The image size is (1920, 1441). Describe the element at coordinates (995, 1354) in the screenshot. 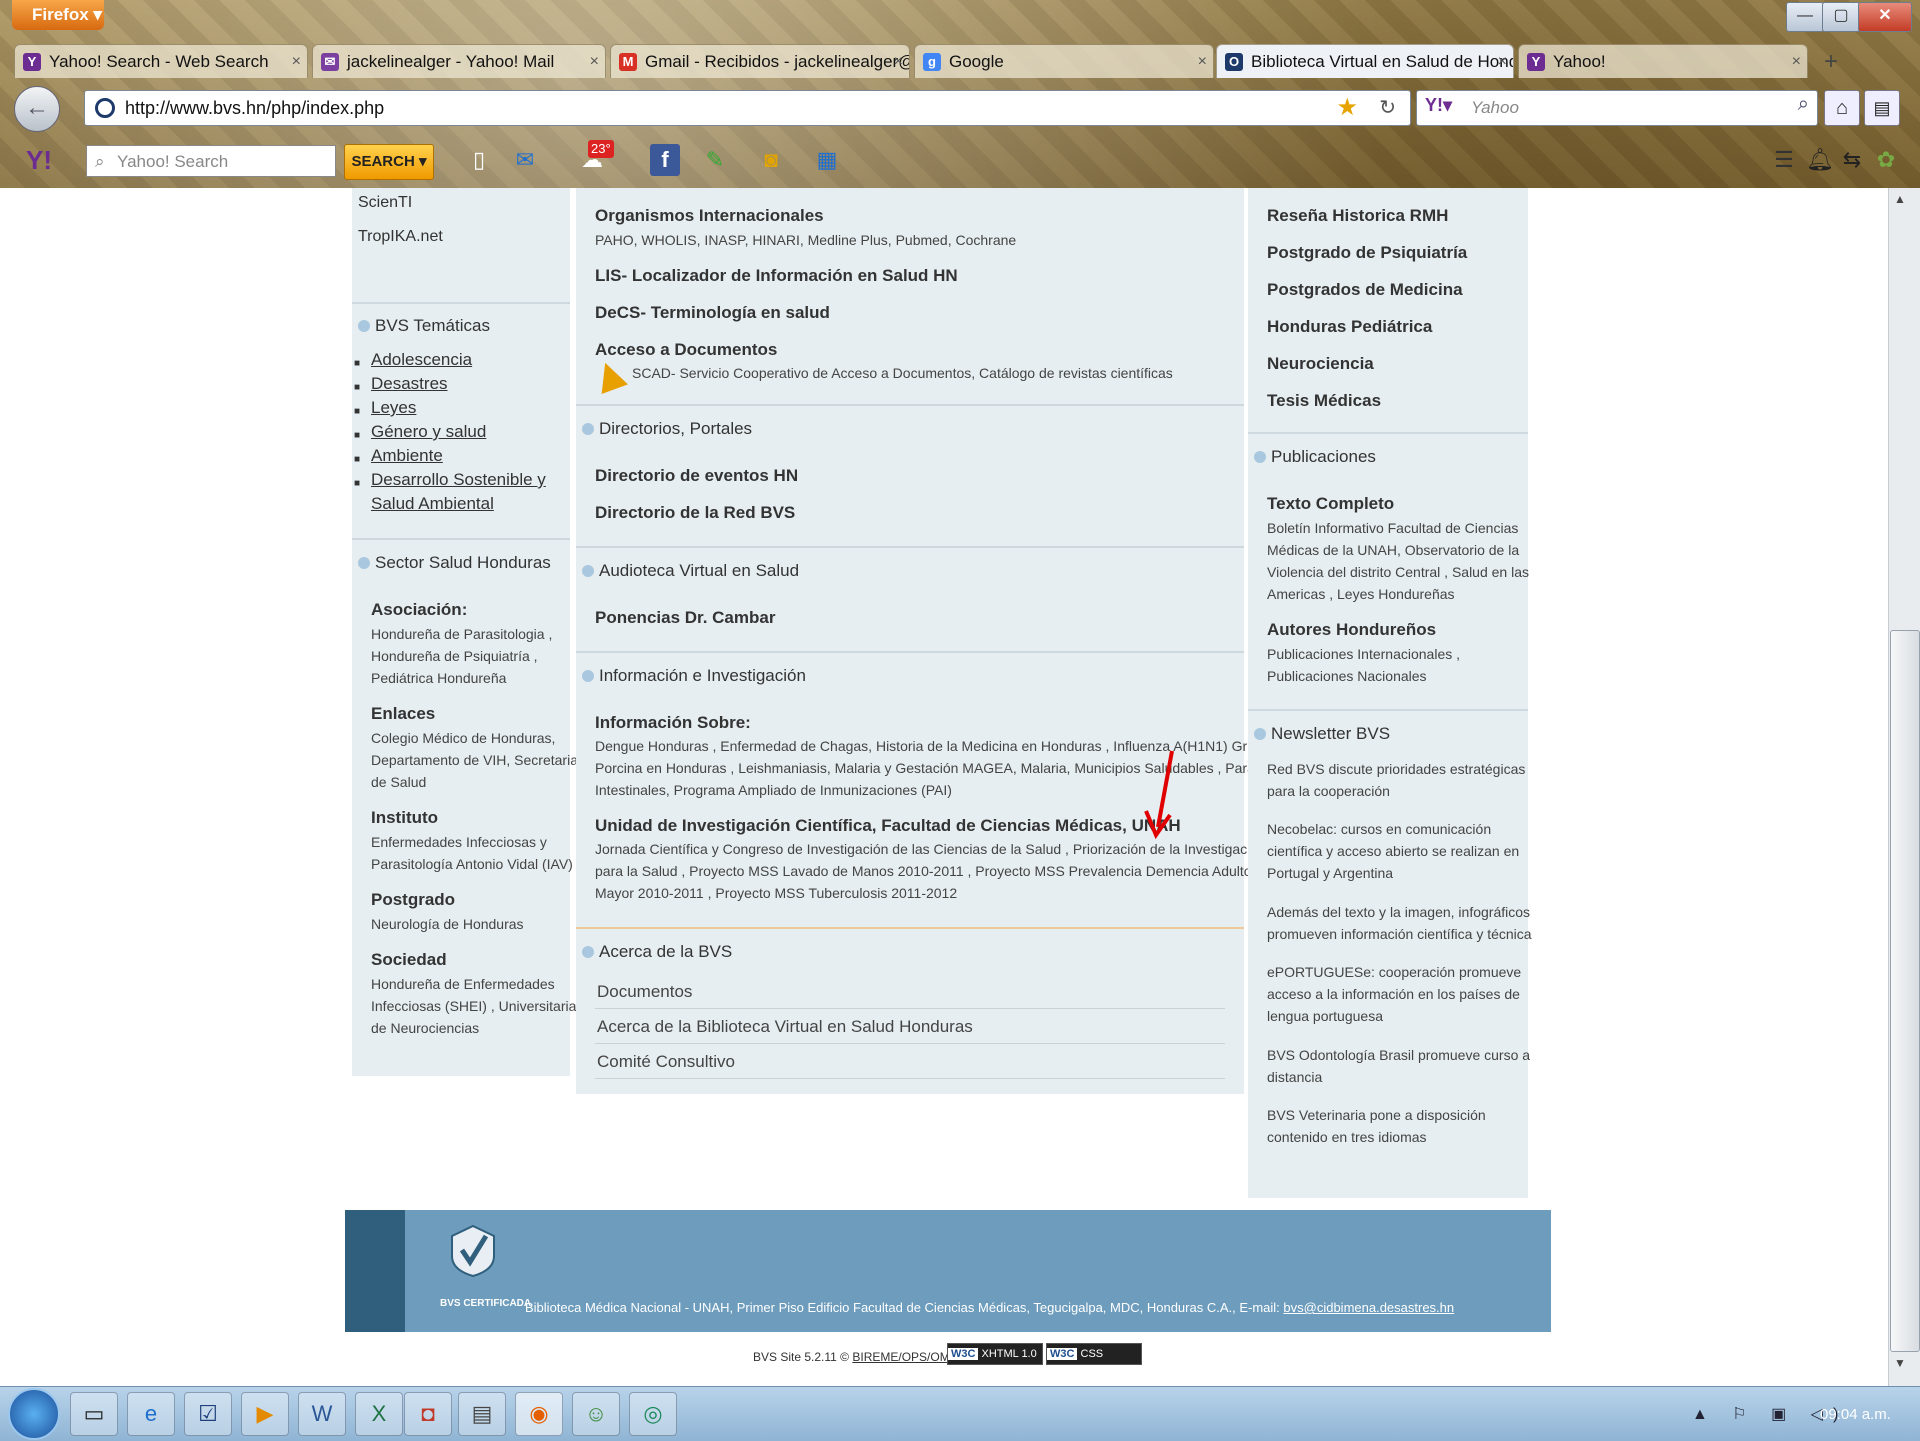

I see `w3c-xhtml-badge: W3C XHTML 1.0` at that location.